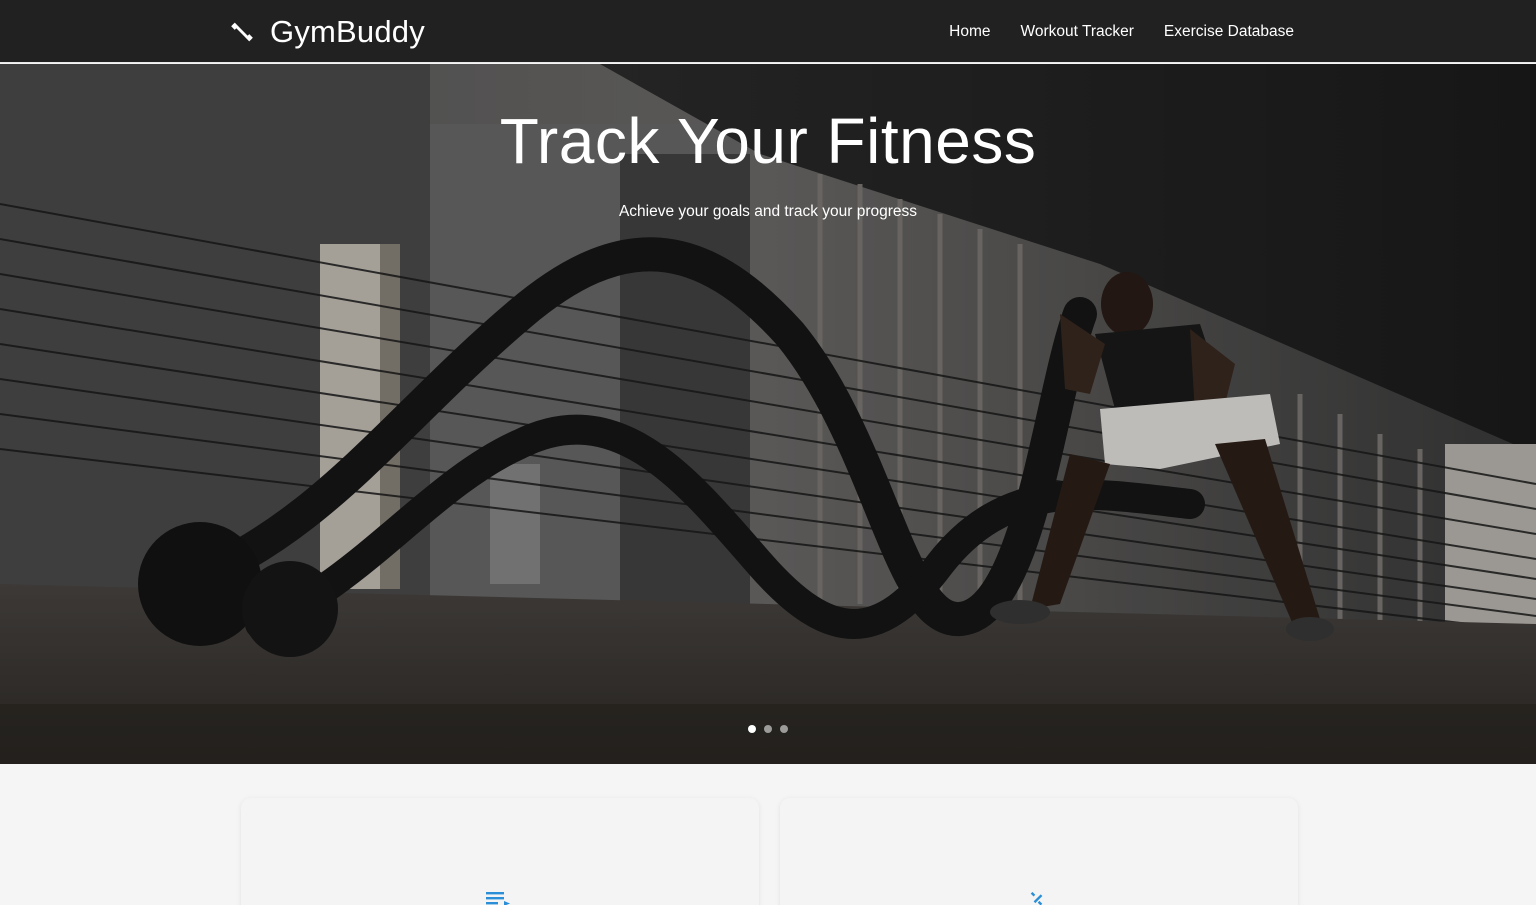  I want to click on brand-name: GymBuddy, so click(347, 31).